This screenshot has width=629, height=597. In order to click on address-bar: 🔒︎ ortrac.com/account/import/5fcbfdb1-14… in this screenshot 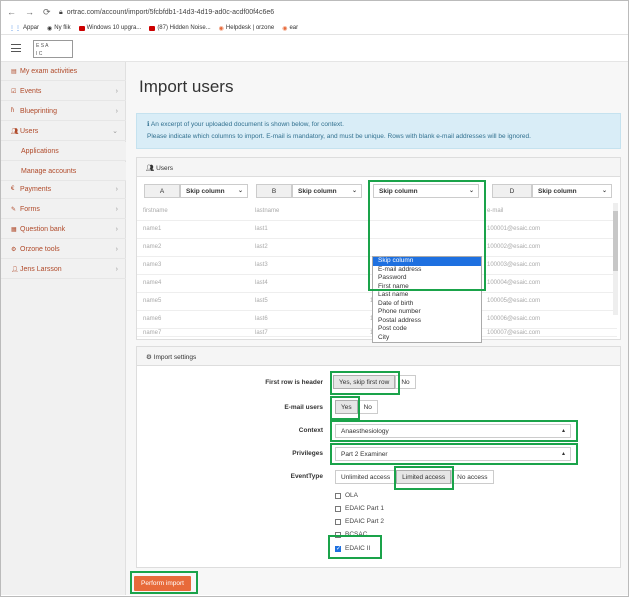, I will do `click(166, 12)`.